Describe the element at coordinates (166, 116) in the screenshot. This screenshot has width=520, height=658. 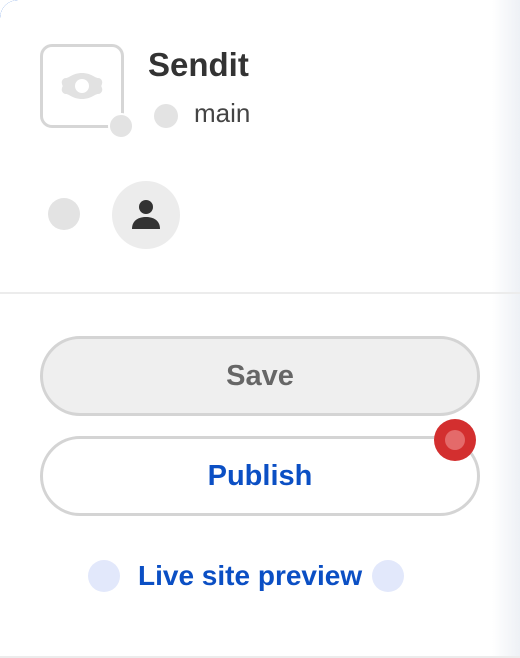
I see `branch-icon` at that location.